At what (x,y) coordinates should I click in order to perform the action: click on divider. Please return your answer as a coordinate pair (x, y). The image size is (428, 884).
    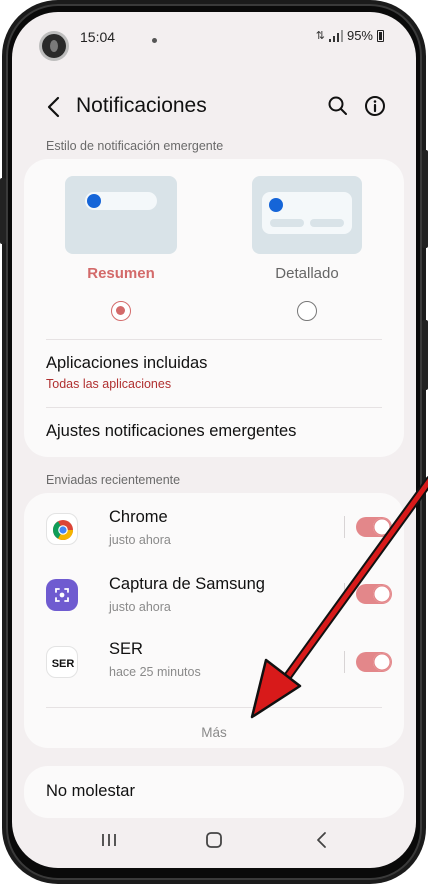
    Looking at the image, I should click on (214, 707).